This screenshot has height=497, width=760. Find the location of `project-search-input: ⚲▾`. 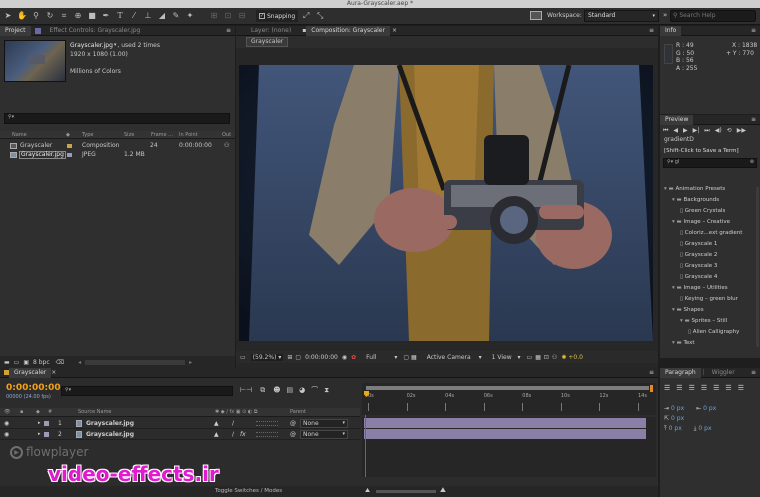

project-search-input: ⚲▾ is located at coordinates (117, 118).